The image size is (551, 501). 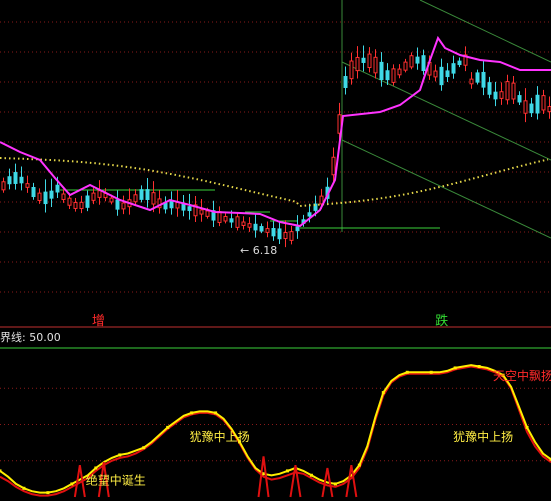 What do you see at coordinates (441, 321) in the screenshot?
I see `signal-label: 跌` at bounding box center [441, 321].